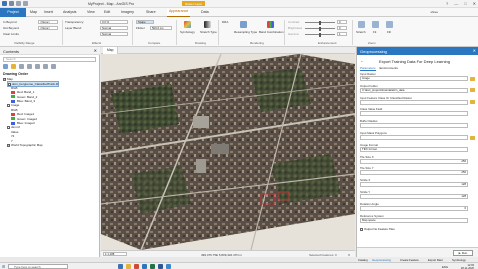  Describe the element at coordinates (13, 127) in the screenshot. I see `layer-tree-item: dsm.tif` at that location.